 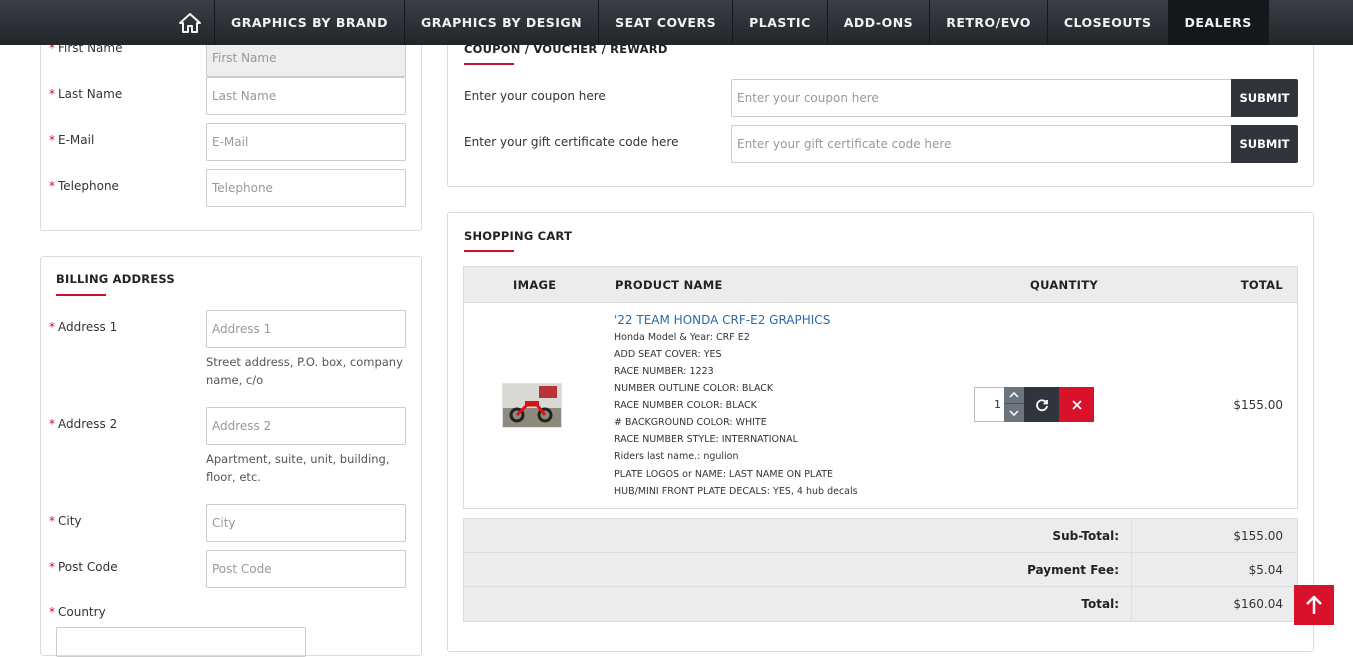 I want to click on quantity-increase-button, so click(x=1014, y=395).